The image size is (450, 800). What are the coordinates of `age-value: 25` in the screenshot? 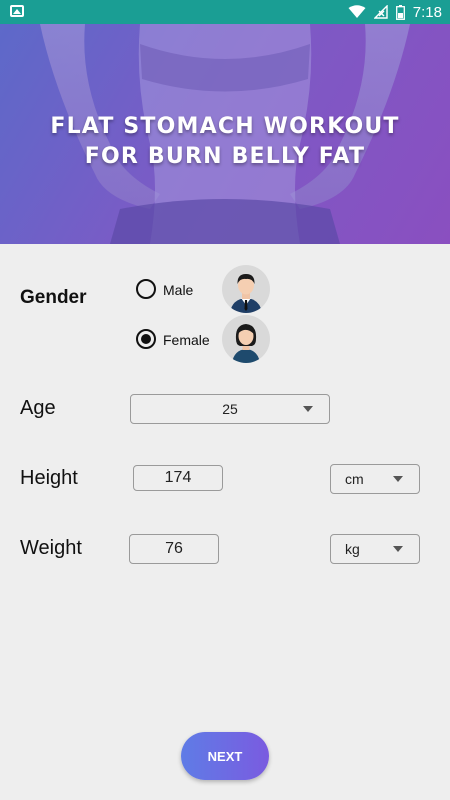 It's located at (230, 409).